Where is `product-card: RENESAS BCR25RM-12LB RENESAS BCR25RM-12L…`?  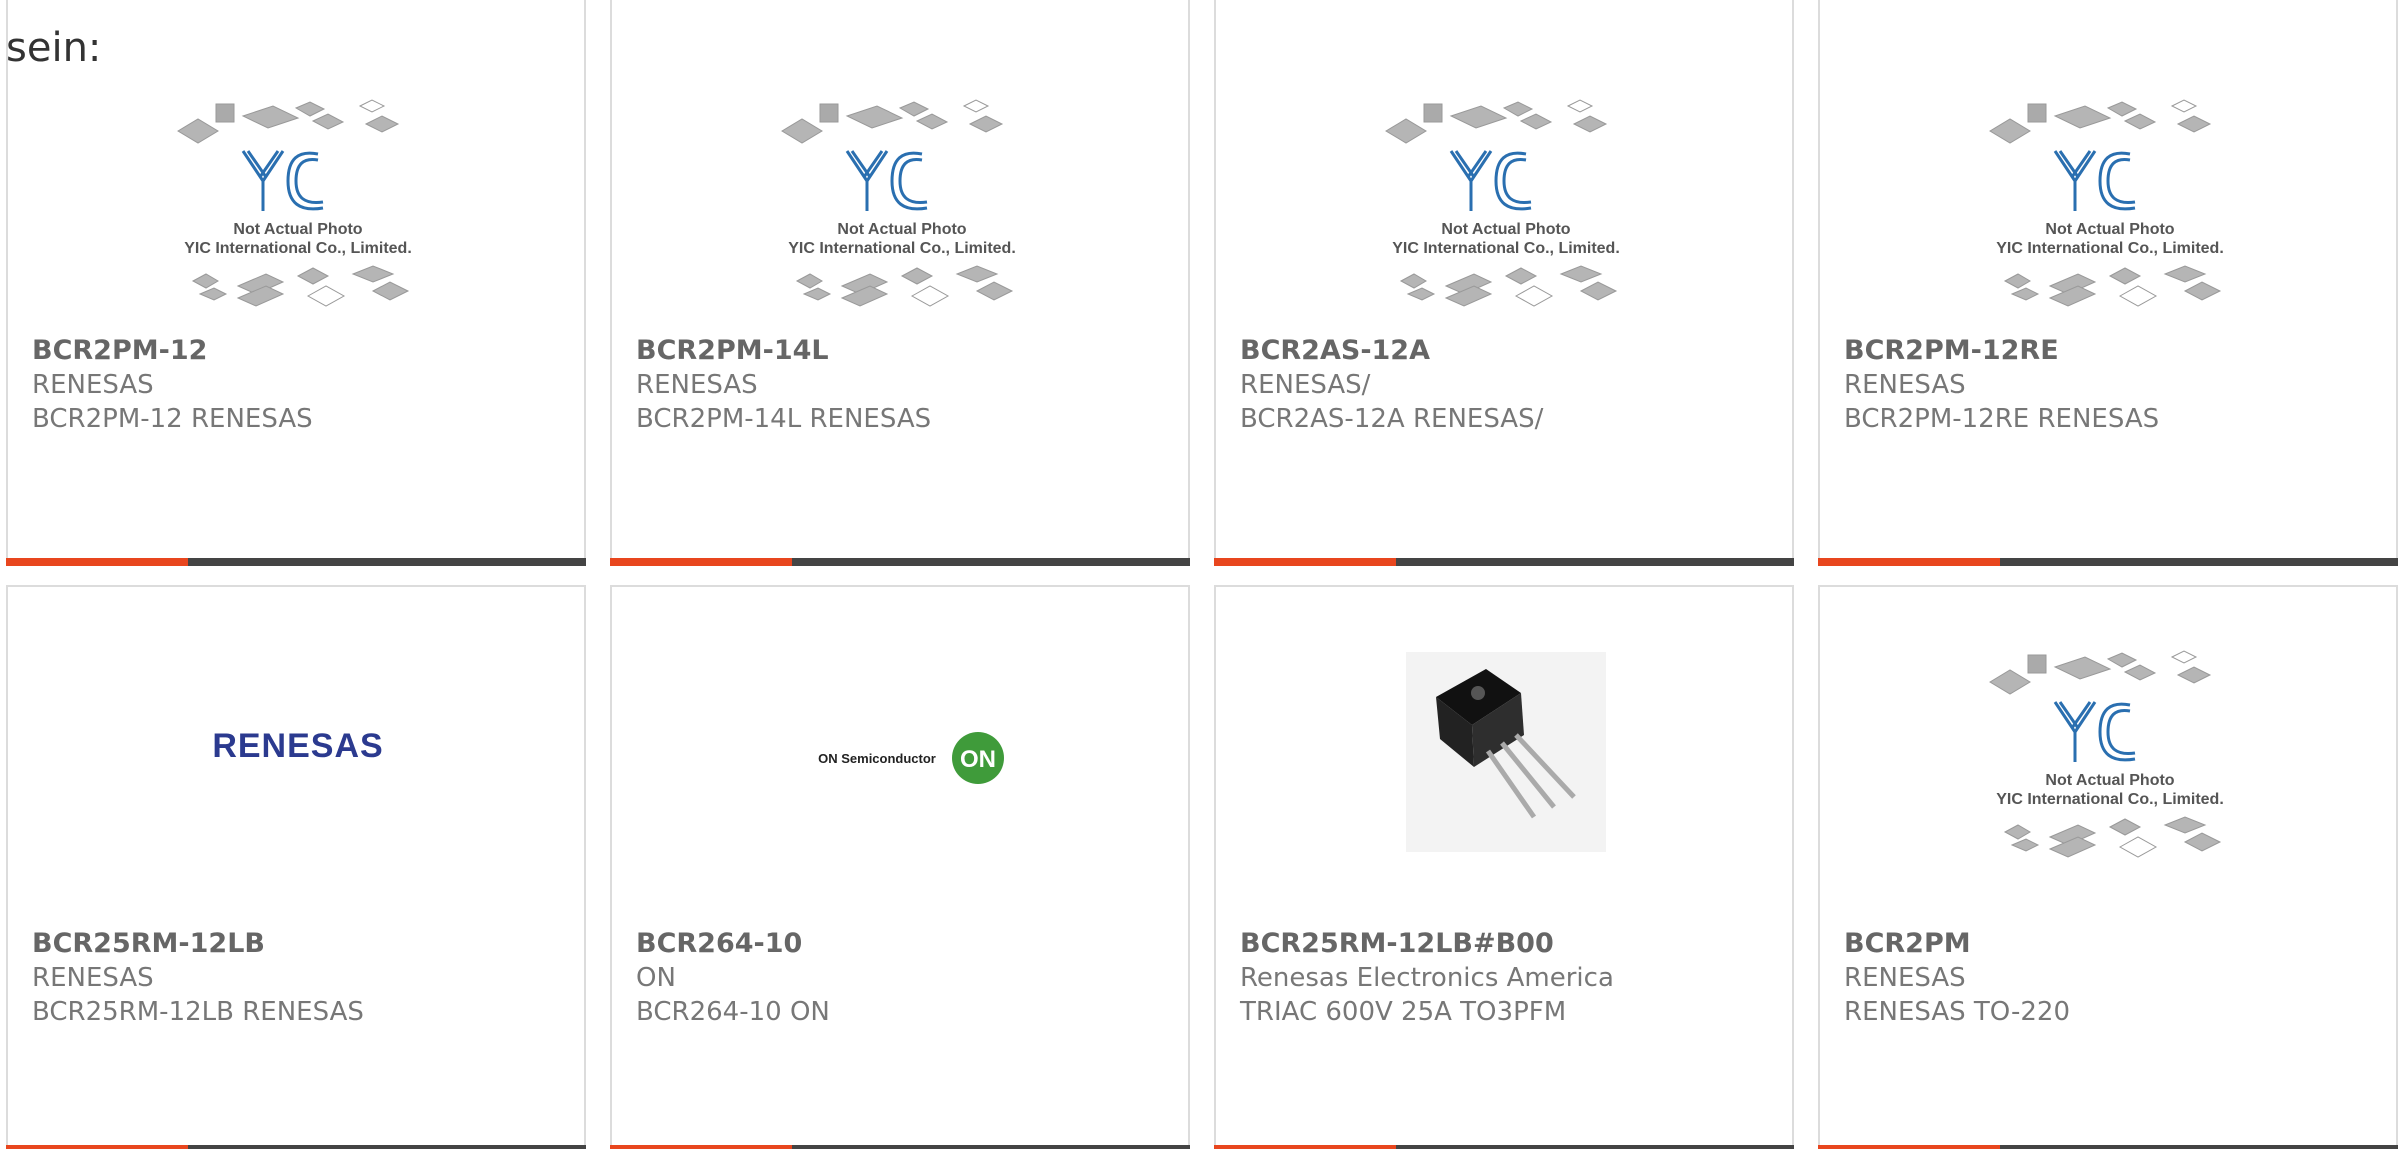
product-card: RENESAS BCR25RM-12LB RENESAS BCR25RM-12L… is located at coordinates (296, 867).